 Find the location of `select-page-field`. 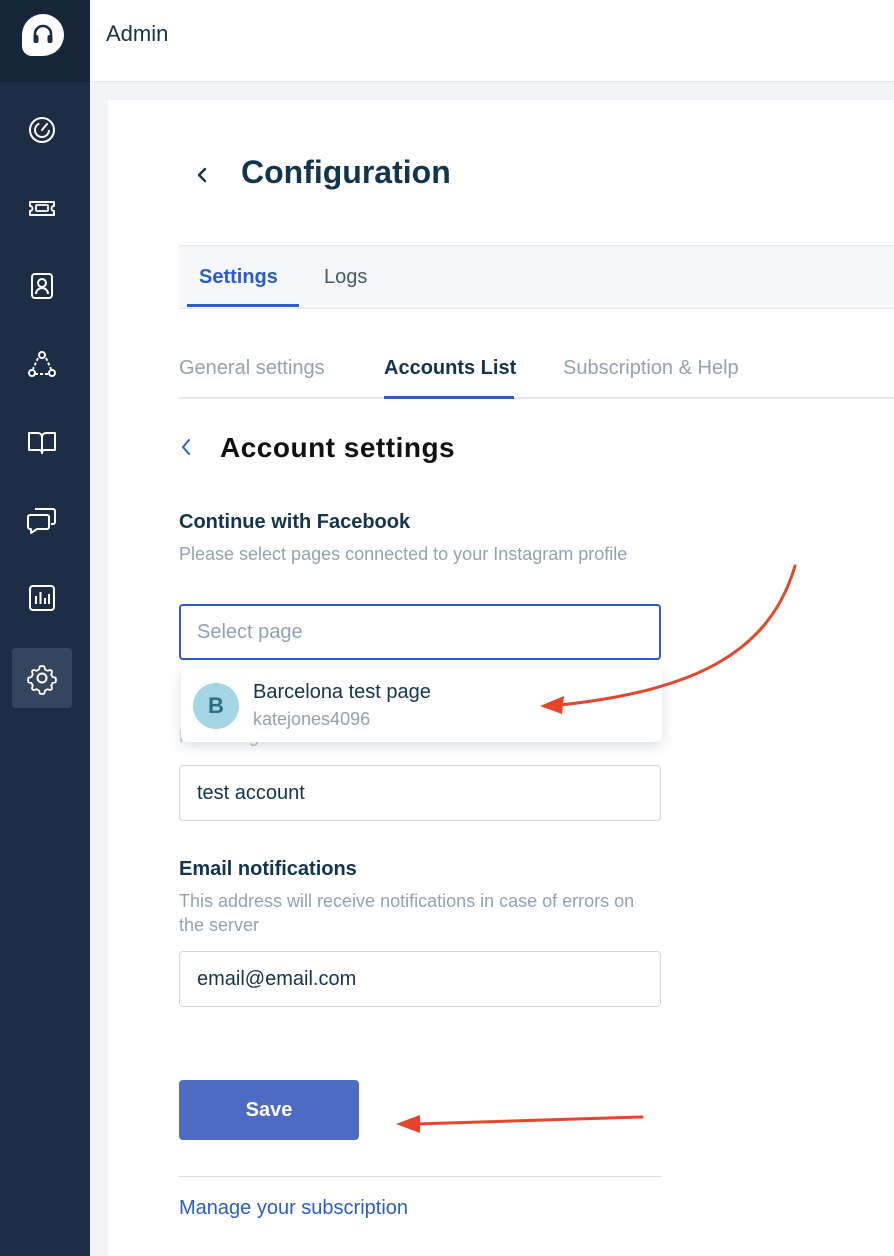

select-page-field is located at coordinates (420, 632).